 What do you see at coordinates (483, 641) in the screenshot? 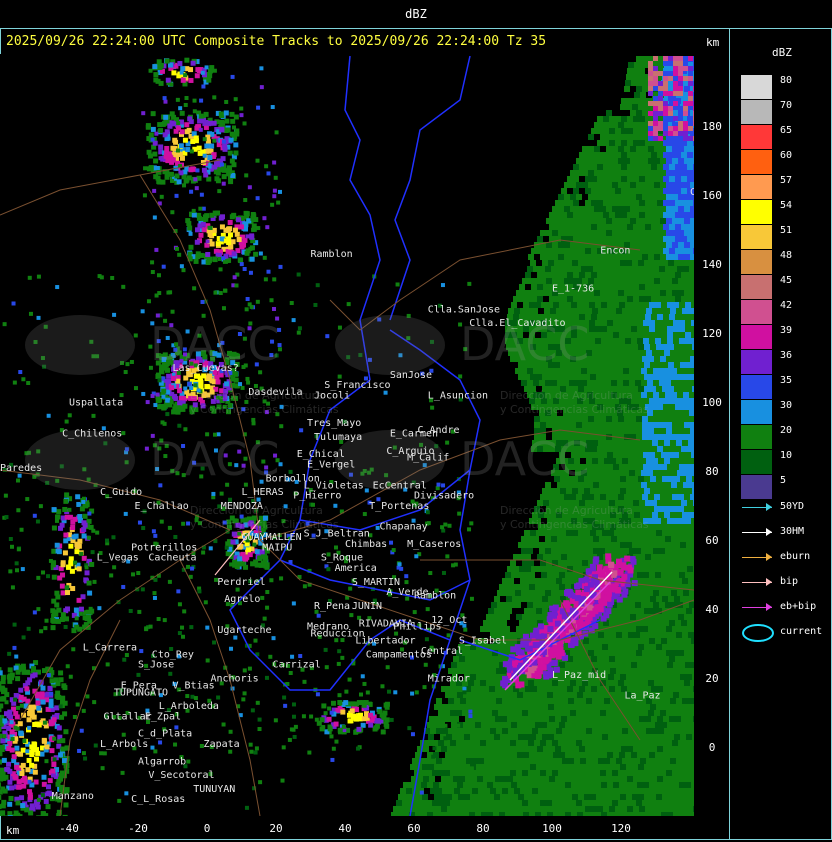
I see `place-label: S_Isabel` at bounding box center [483, 641].